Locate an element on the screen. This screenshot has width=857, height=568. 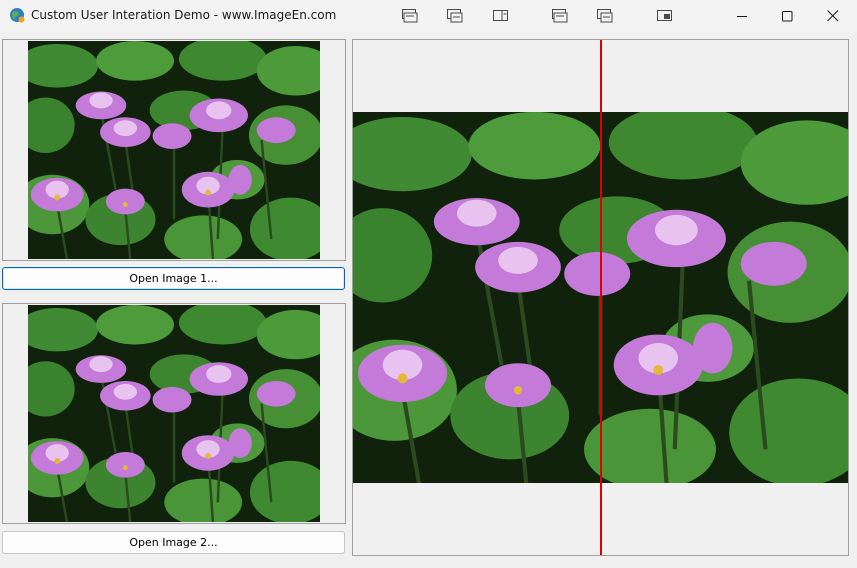
maximize-button is located at coordinates (787, 16).